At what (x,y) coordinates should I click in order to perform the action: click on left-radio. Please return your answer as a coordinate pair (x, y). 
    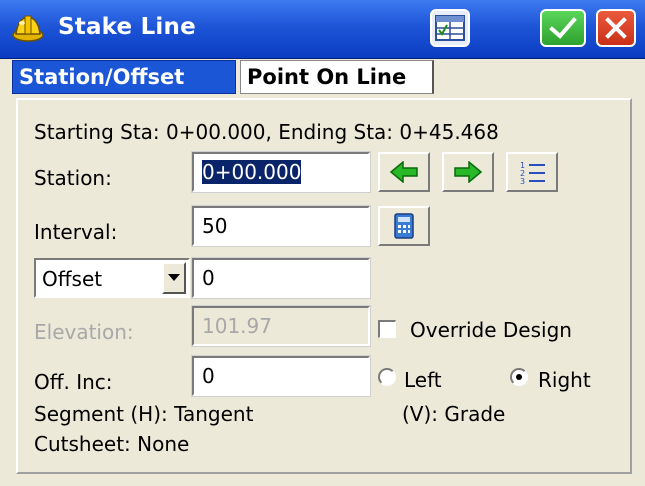
    Looking at the image, I should click on (387, 377).